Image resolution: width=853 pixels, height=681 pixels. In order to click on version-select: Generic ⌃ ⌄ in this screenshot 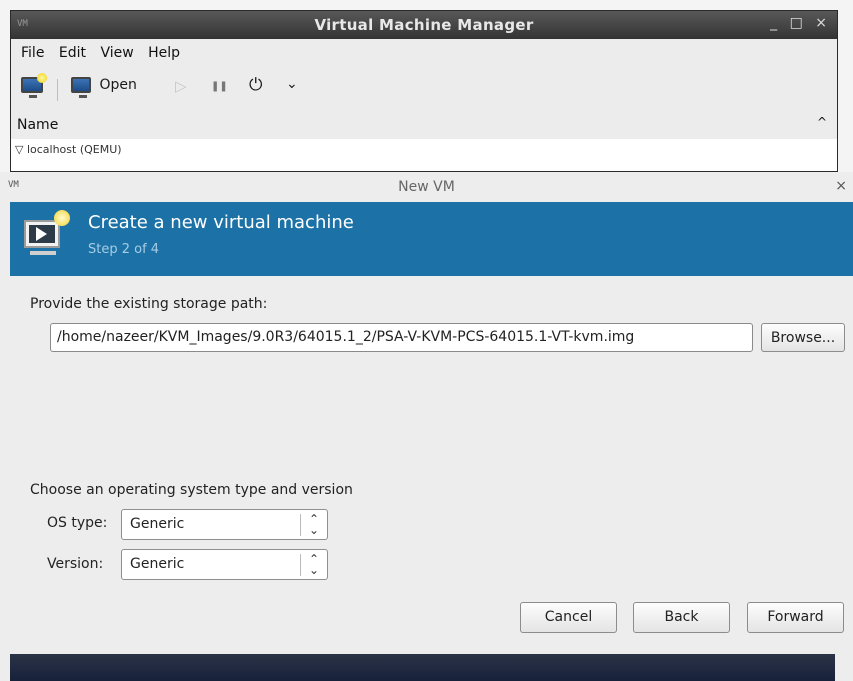, I will do `click(224, 564)`.